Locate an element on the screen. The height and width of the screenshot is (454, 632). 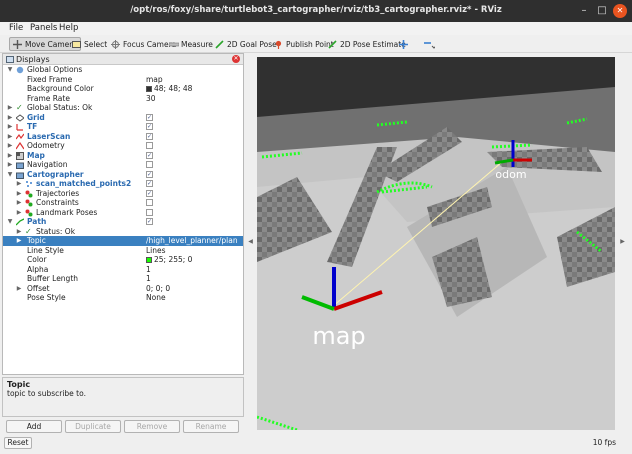
check-icon: ✓ is located at coordinates (28, 231).